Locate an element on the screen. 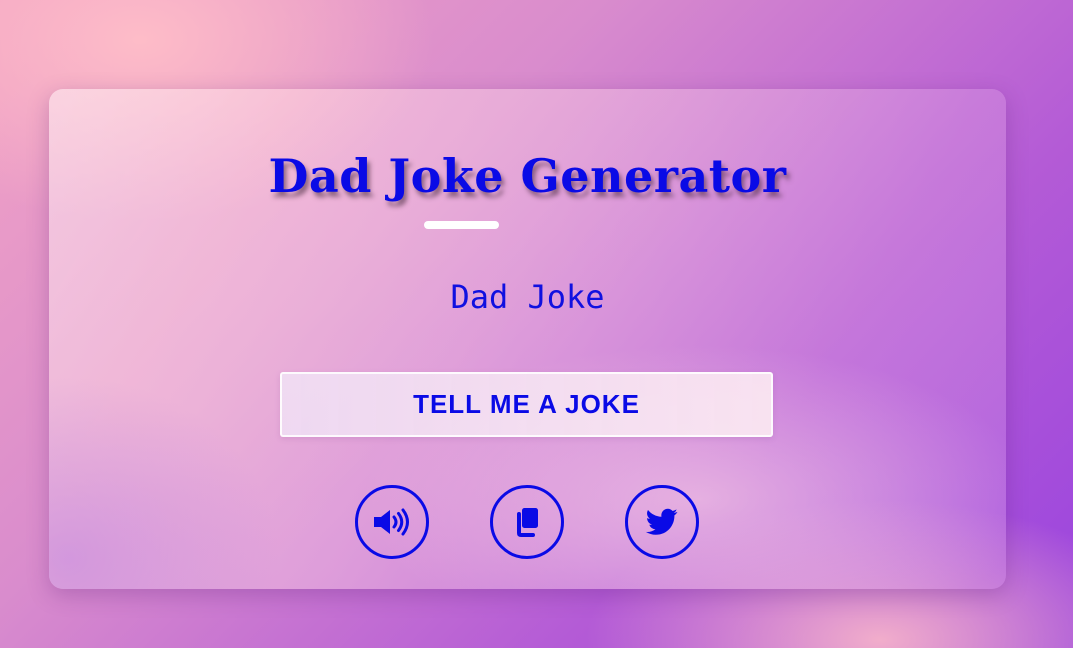 The width and height of the screenshot is (1073, 648). copy-button is located at coordinates (527, 522).